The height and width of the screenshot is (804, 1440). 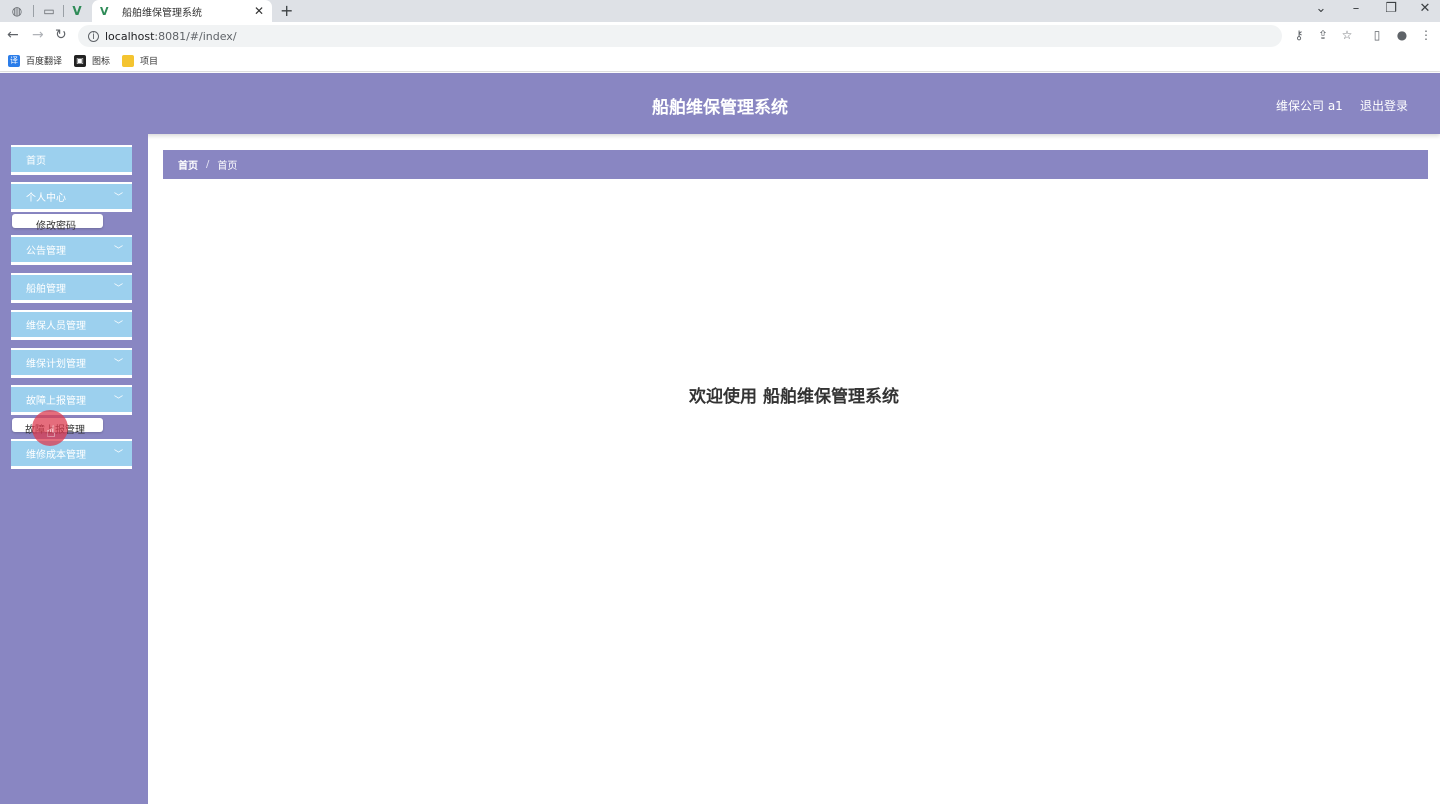 What do you see at coordinates (1377, 35) in the screenshot?
I see `side-panel-icon: ▯` at bounding box center [1377, 35].